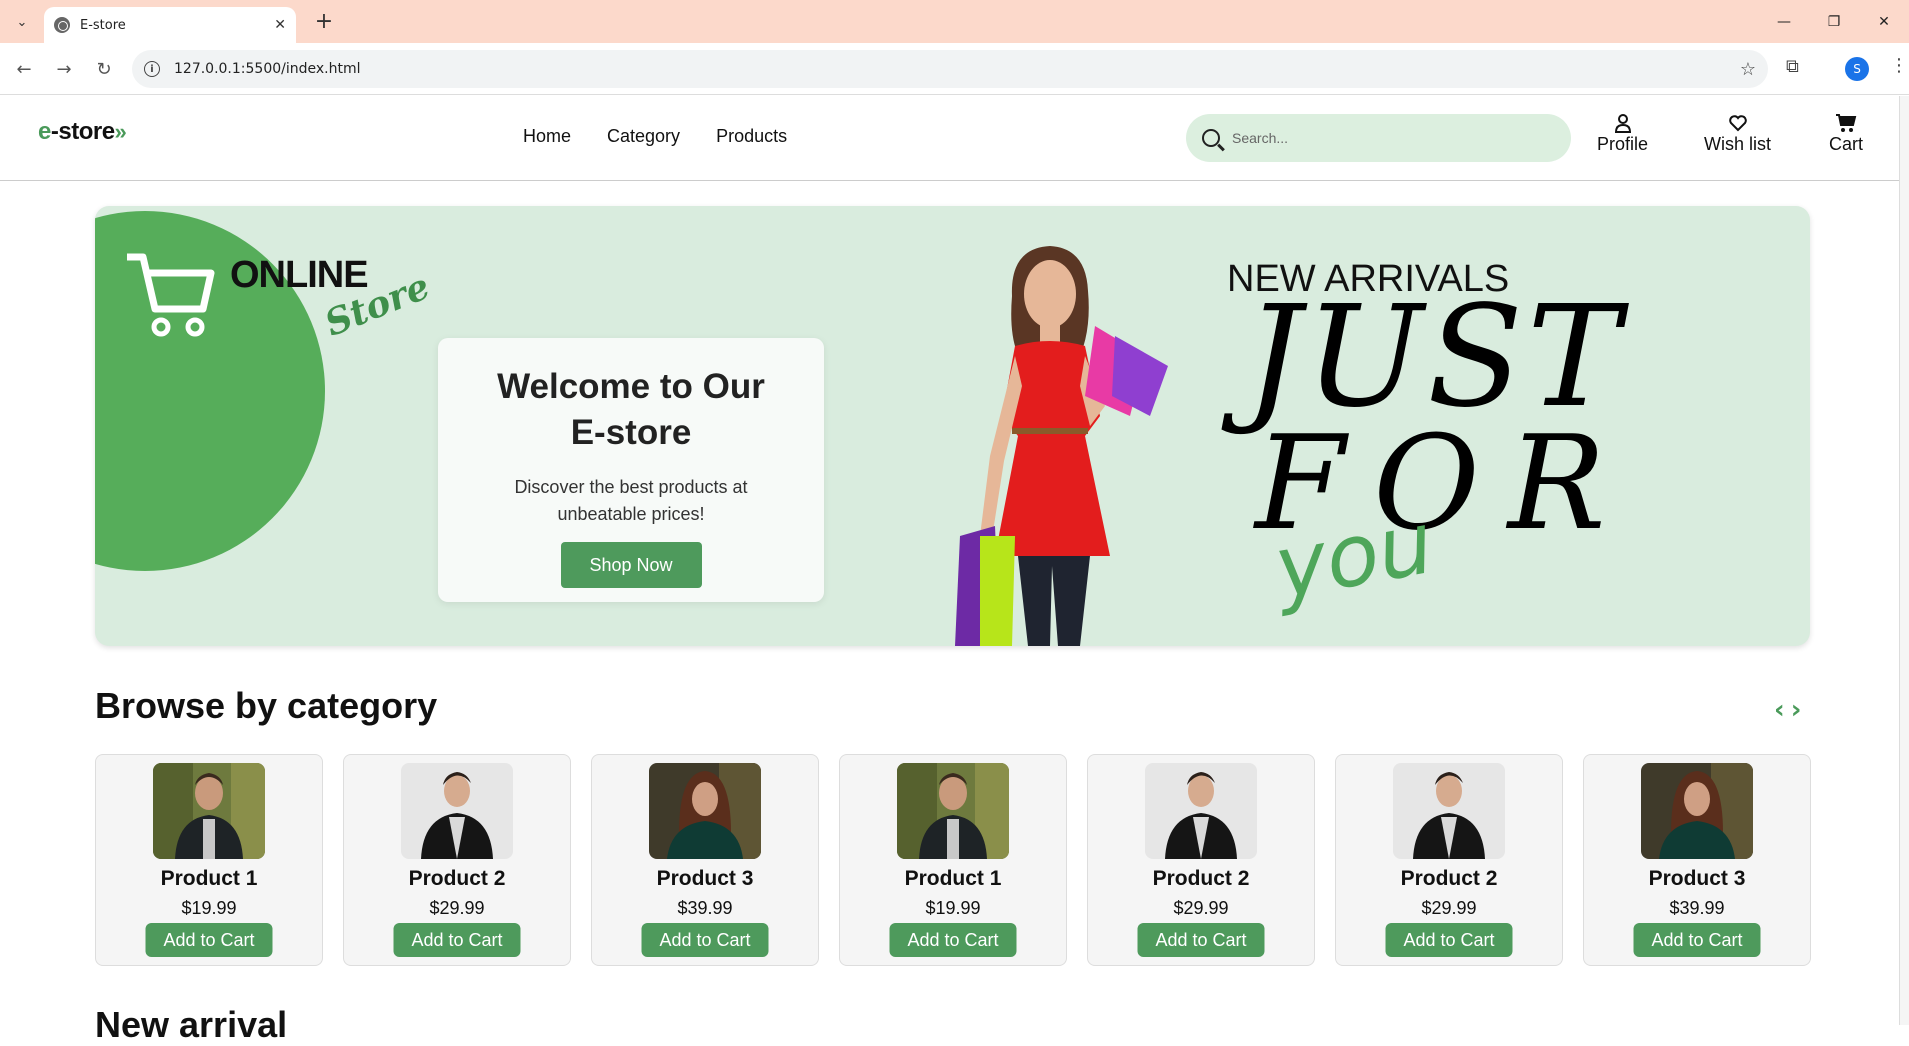 The image size is (1909, 1046). Describe the element at coordinates (1784, 21) in the screenshot. I see `minimize-icon: —` at that location.